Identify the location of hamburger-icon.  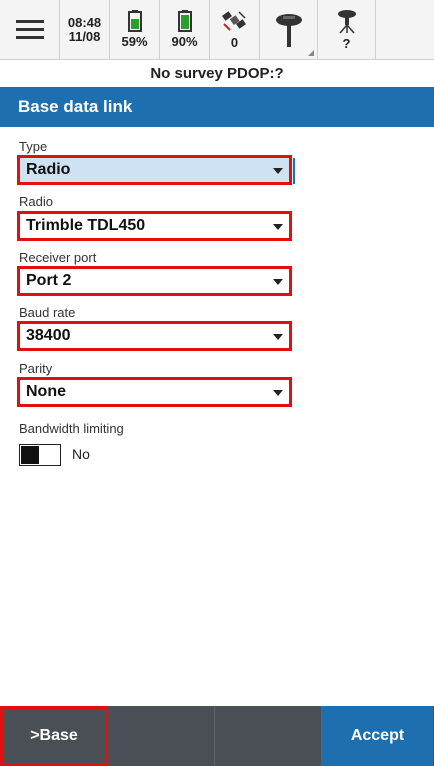
(29, 29).